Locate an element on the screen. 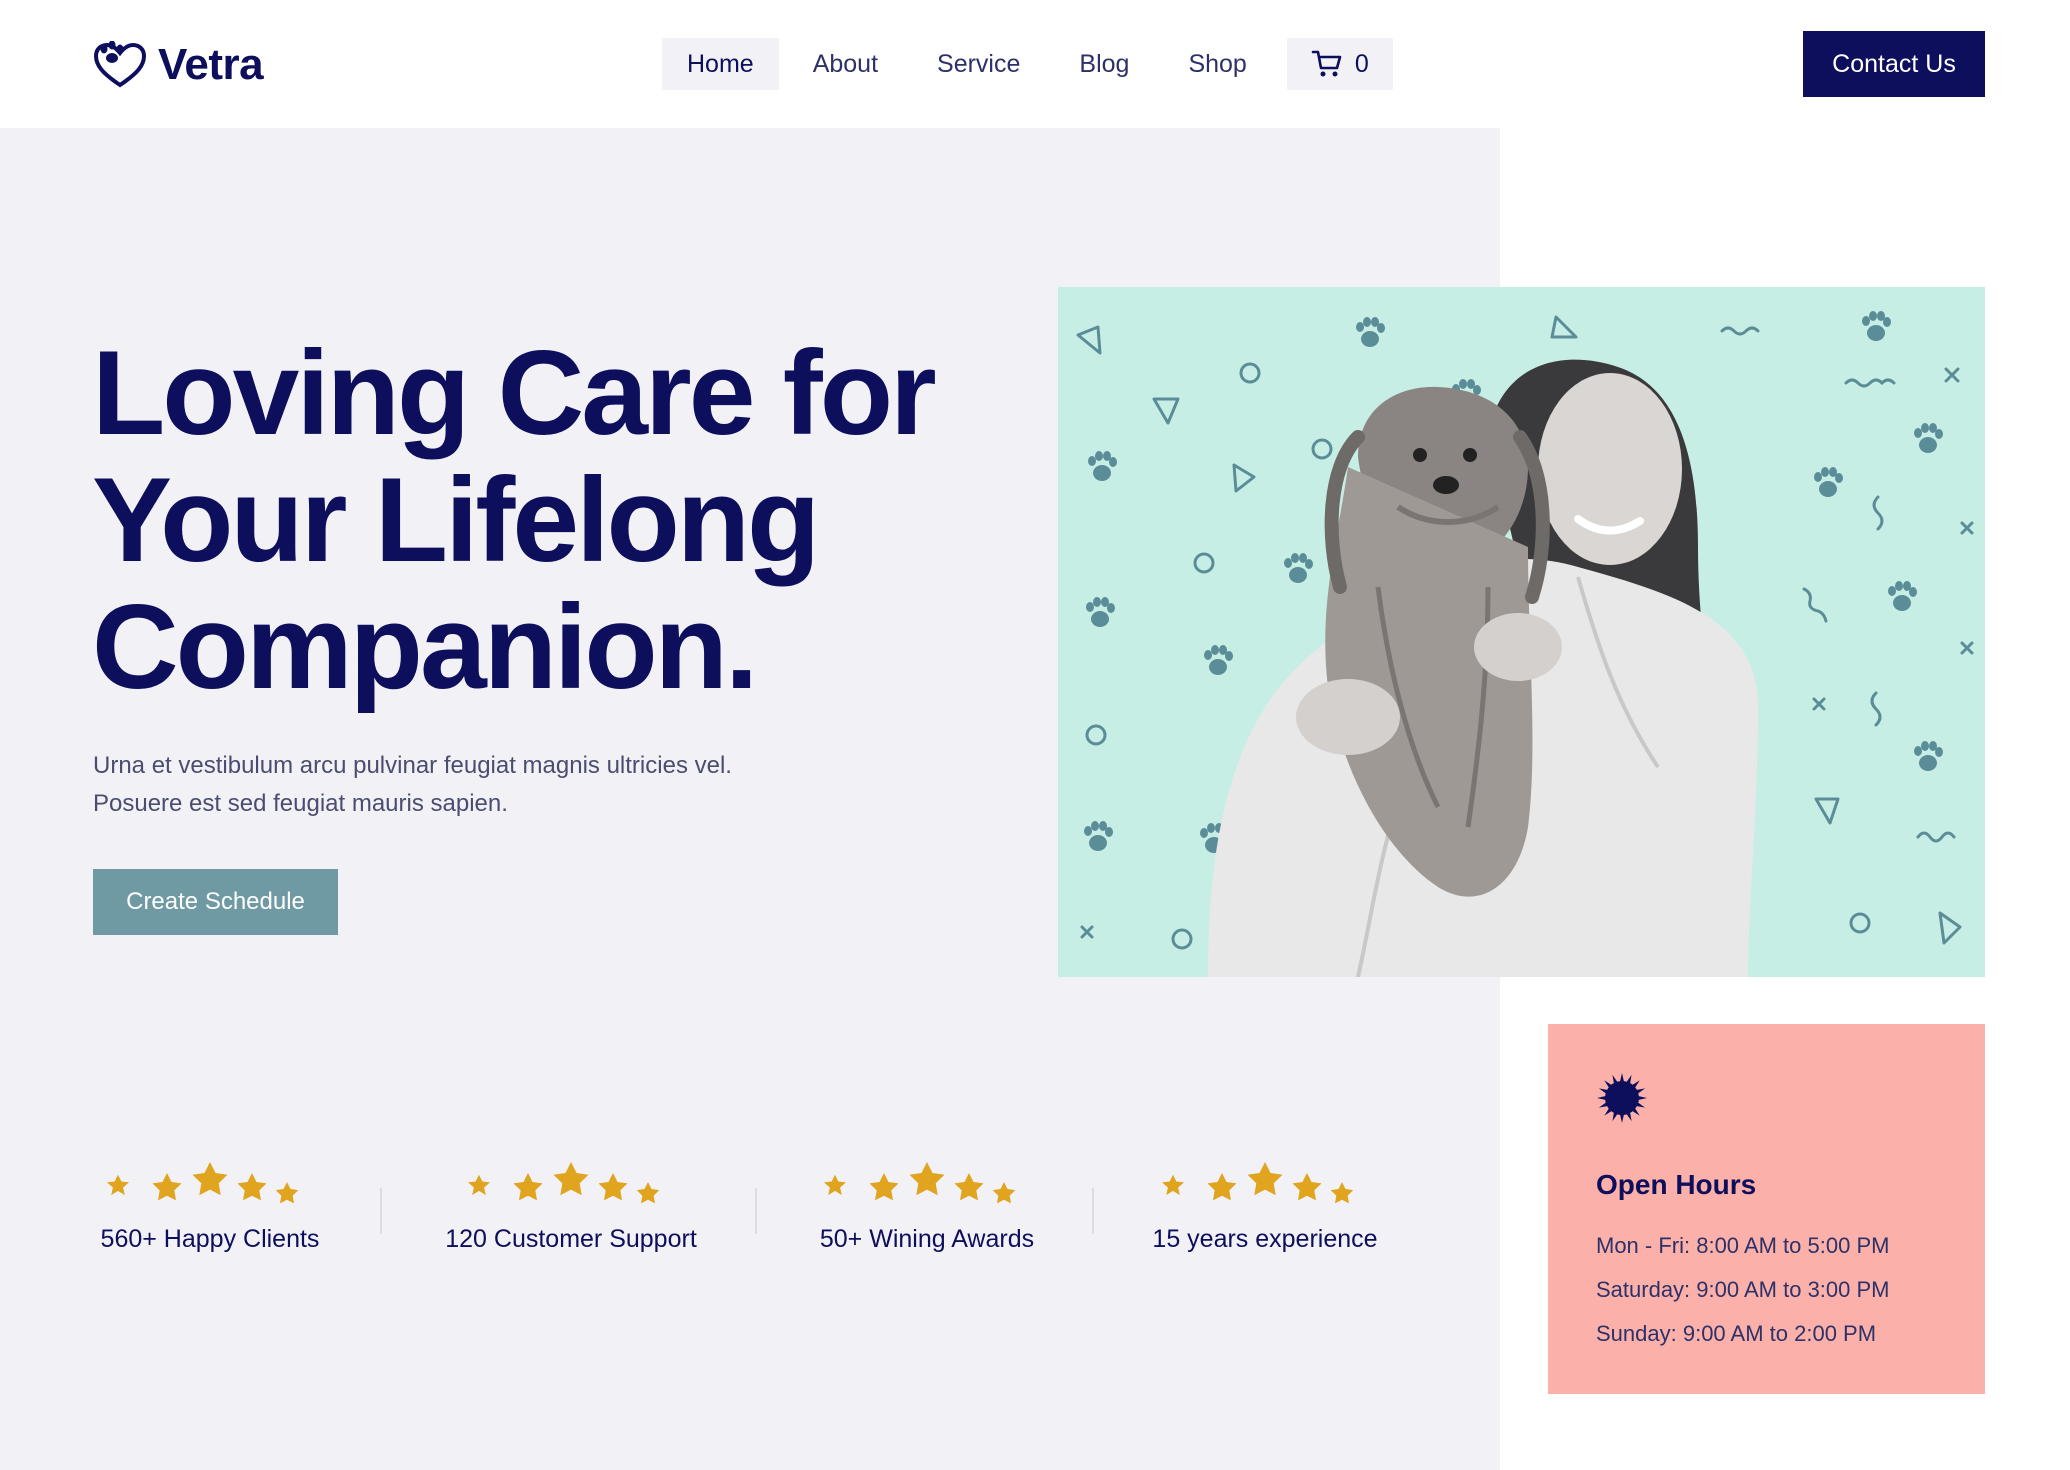 The image size is (2070, 1470). nav-item-service: Service is located at coordinates (978, 64).